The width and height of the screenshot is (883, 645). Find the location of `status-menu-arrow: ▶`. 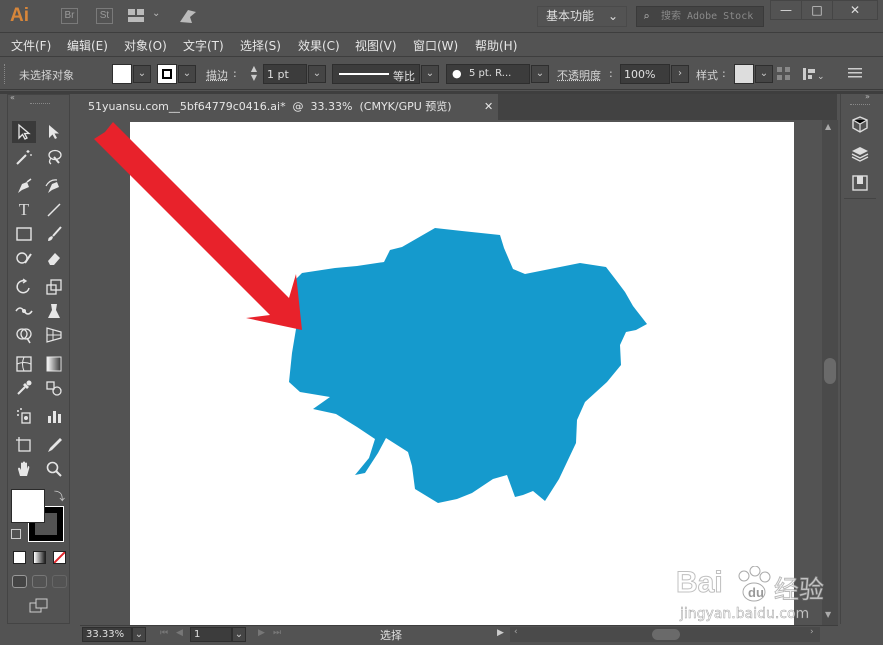

status-menu-arrow: ▶ is located at coordinates (500, 633).